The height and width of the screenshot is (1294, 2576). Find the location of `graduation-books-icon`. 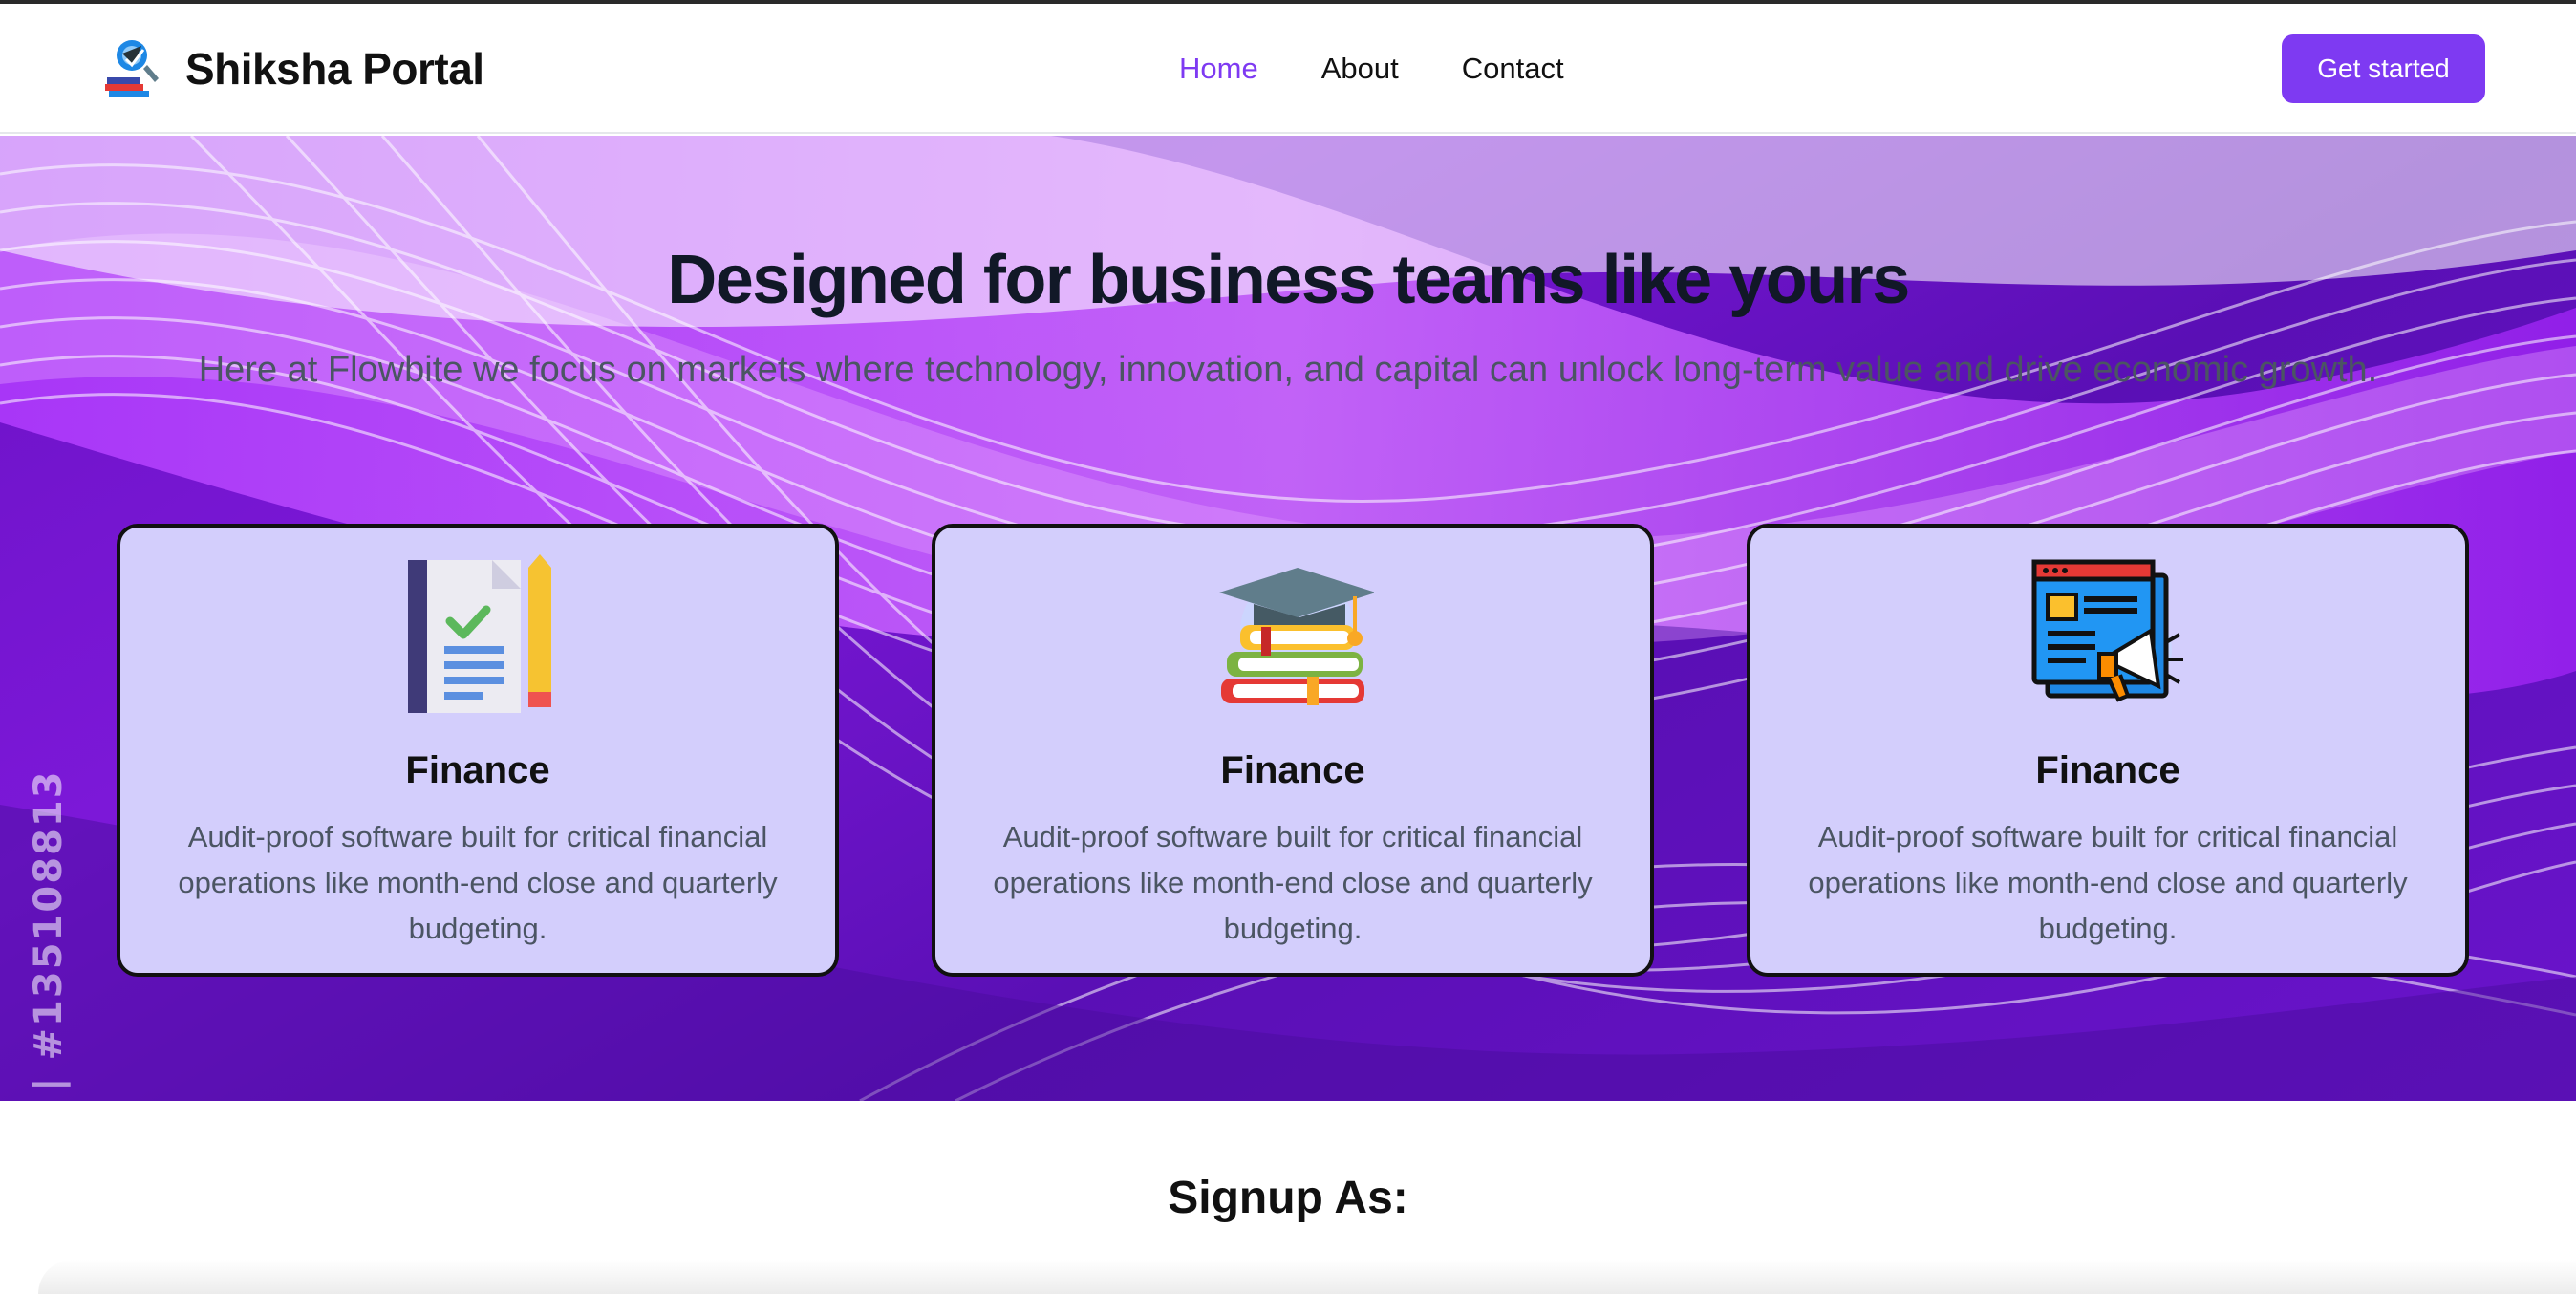

graduation-books-icon is located at coordinates (1296, 636).